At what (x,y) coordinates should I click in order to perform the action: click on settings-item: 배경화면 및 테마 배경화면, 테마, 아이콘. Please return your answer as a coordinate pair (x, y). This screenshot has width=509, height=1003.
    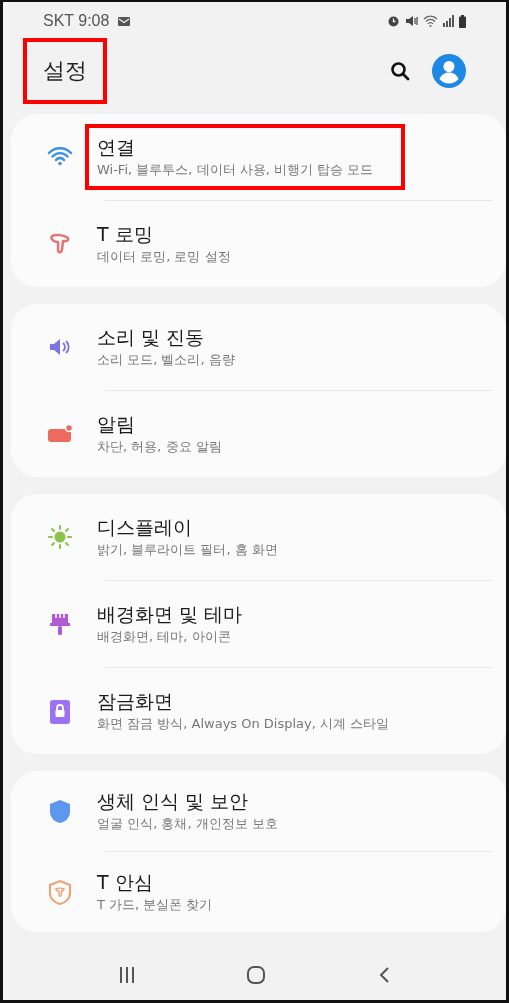
    Looking at the image, I should click on (180, 624).